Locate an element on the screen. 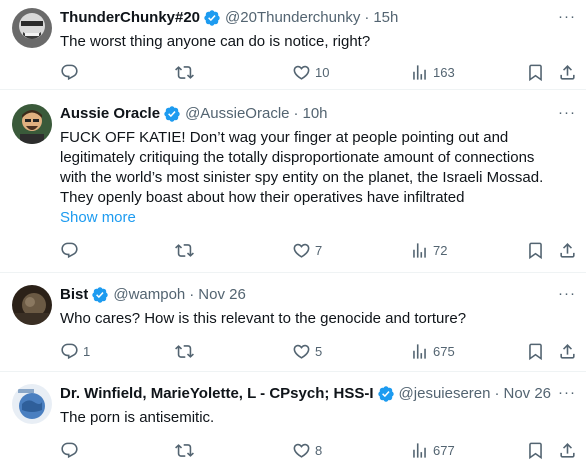 The width and height of the screenshot is (586, 462). like-count: 5 is located at coordinates (319, 351).